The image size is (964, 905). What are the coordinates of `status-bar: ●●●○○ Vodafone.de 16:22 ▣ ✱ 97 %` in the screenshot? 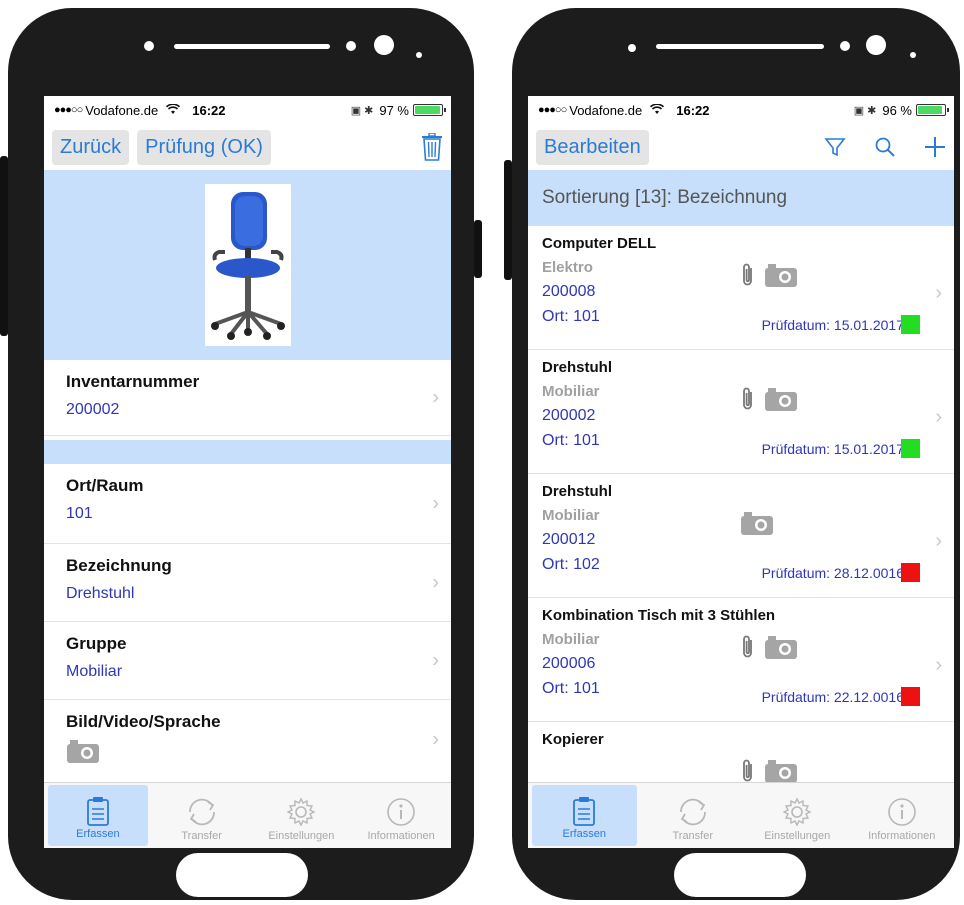 It's located at (247, 110).